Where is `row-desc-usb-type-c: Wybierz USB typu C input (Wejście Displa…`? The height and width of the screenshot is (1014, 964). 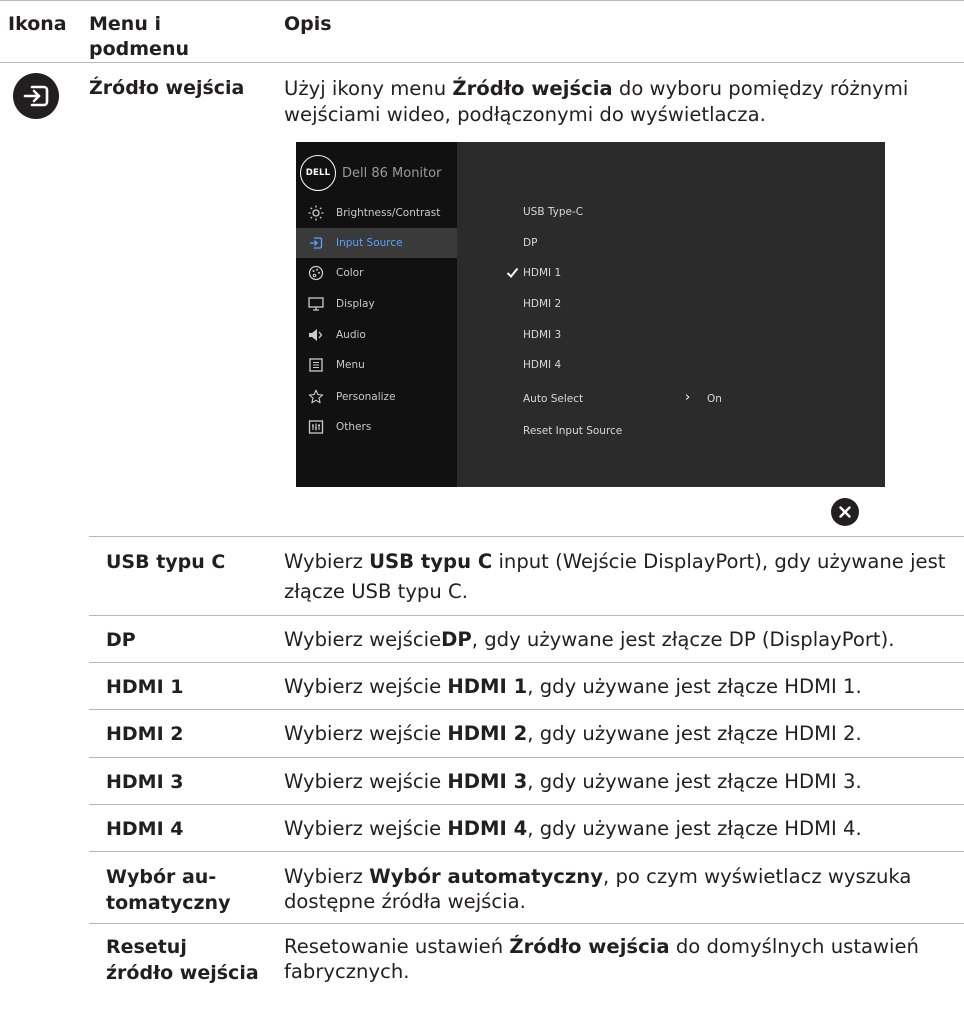
row-desc-usb-type-c: Wybierz USB typu C input (Wejście Displa… is located at coordinates (615, 576).